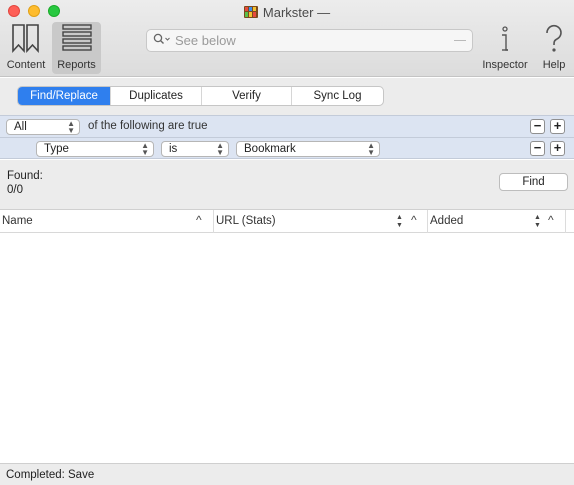 Image resolution: width=574 pixels, height=485 pixels. Describe the element at coordinates (505, 65) in the screenshot. I see `inspector-toolbar-label: Inspector` at that location.